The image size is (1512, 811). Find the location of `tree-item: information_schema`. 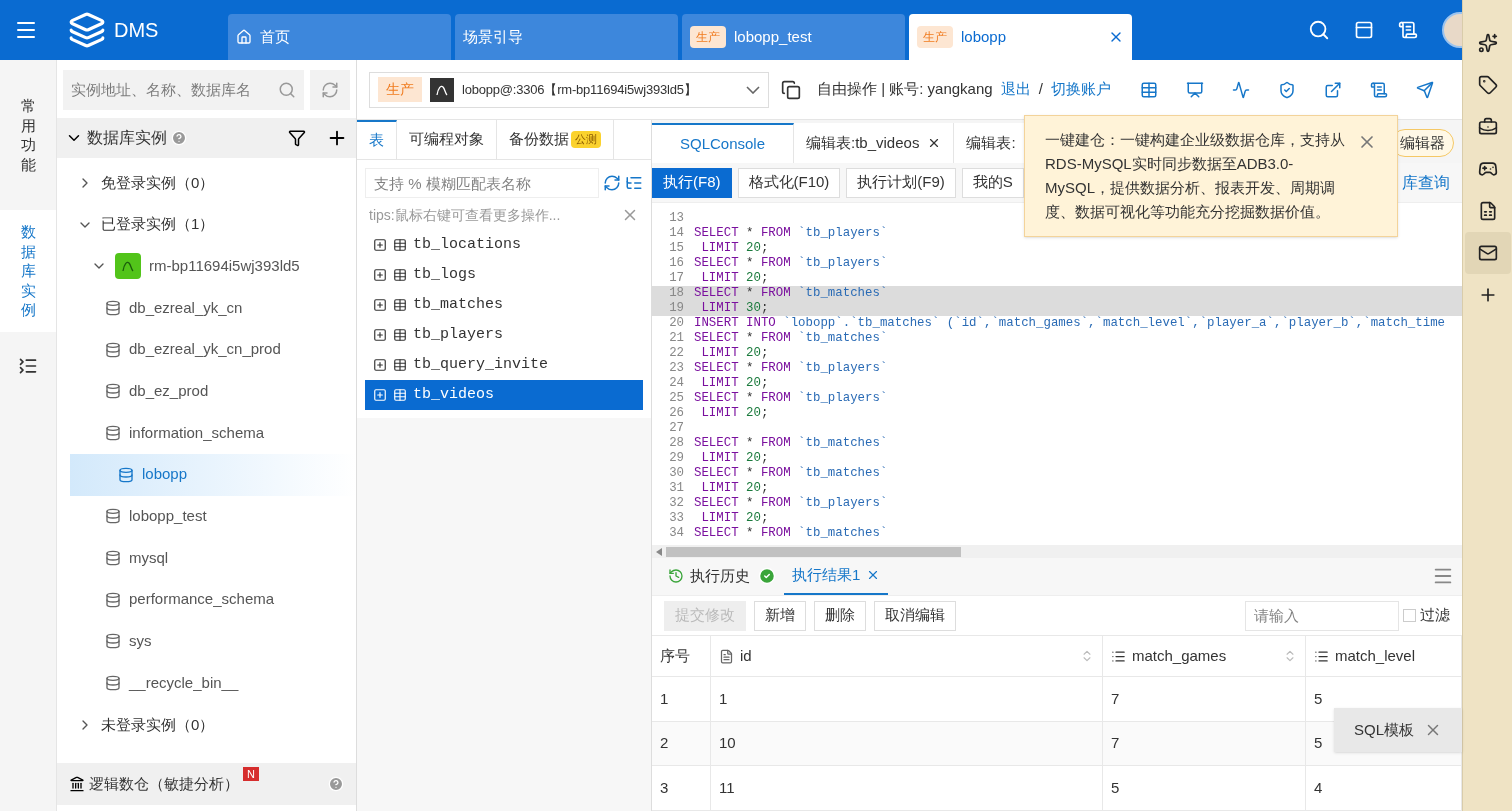

tree-item: information_schema is located at coordinates (206, 433).